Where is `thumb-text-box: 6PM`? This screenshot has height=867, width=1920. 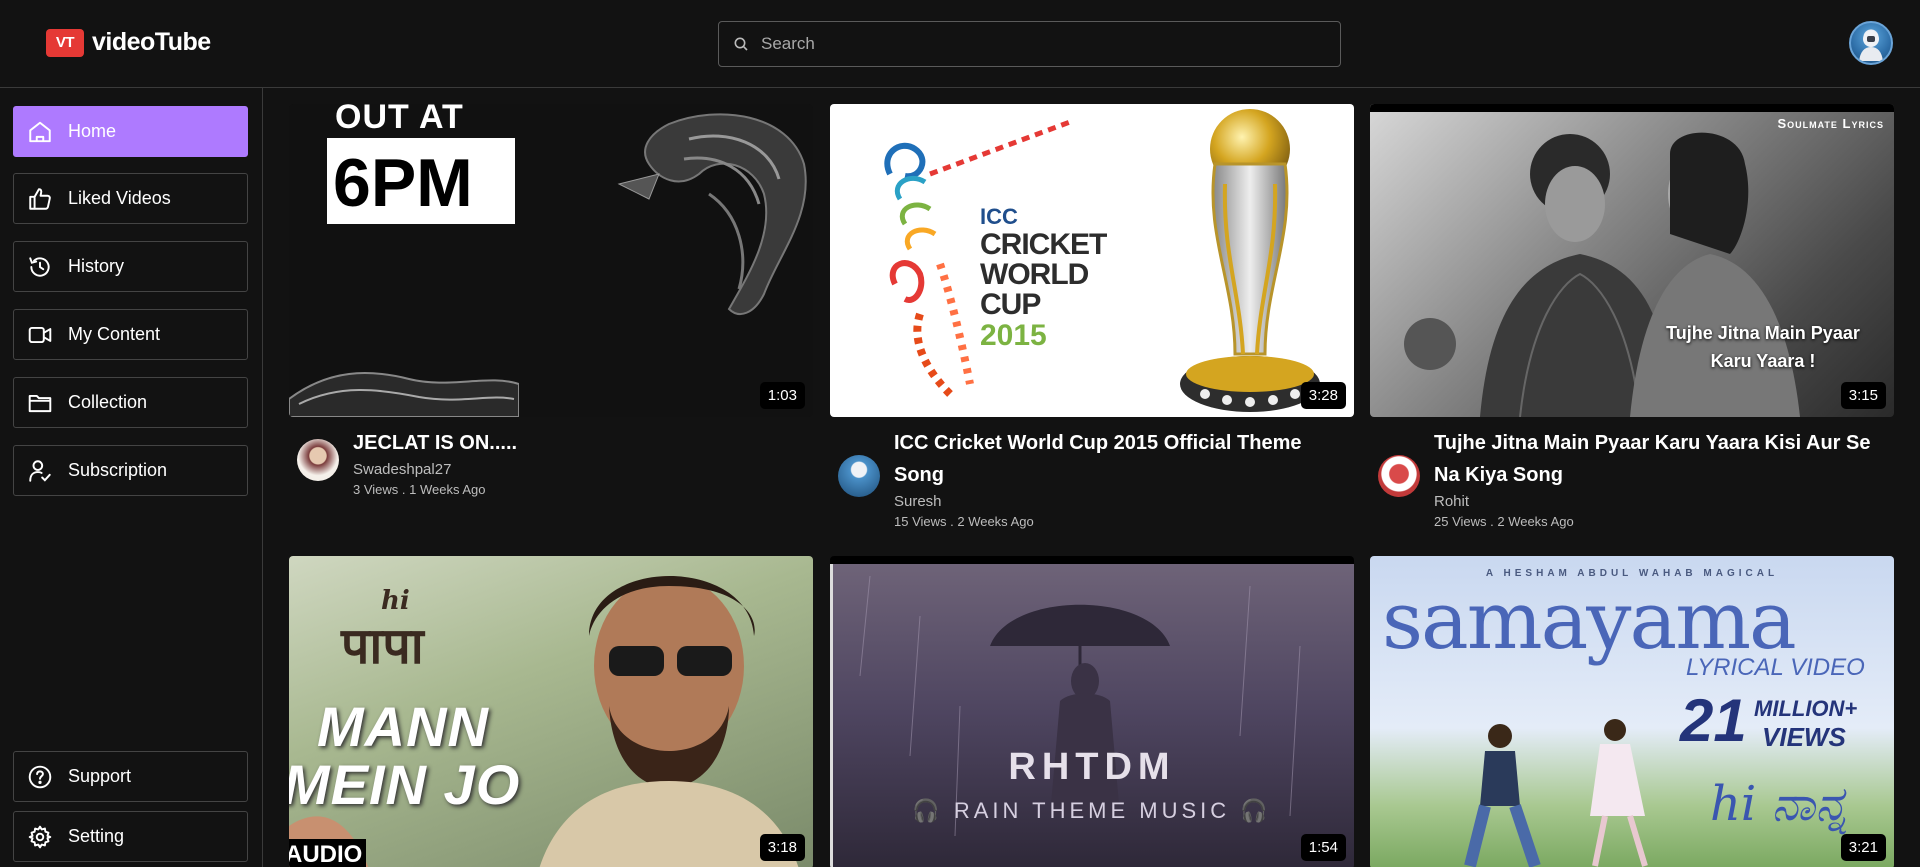 thumb-text-box: 6PM is located at coordinates (421, 181).